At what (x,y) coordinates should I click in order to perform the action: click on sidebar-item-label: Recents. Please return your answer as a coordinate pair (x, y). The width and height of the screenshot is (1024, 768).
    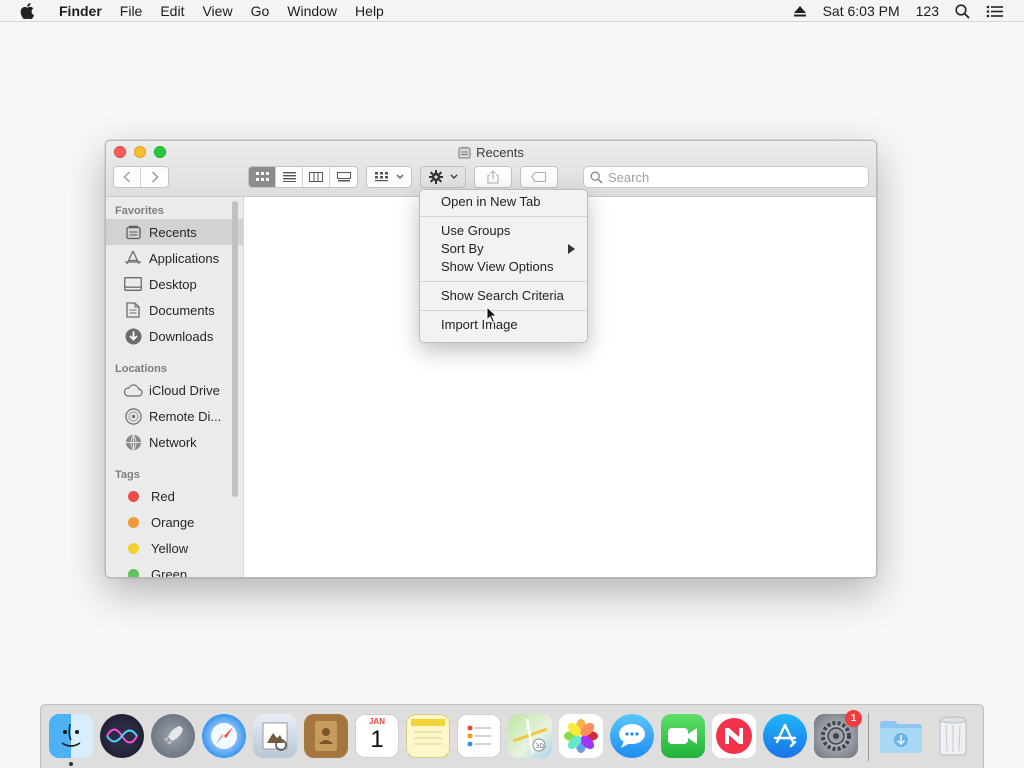
    Looking at the image, I should click on (173, 232).